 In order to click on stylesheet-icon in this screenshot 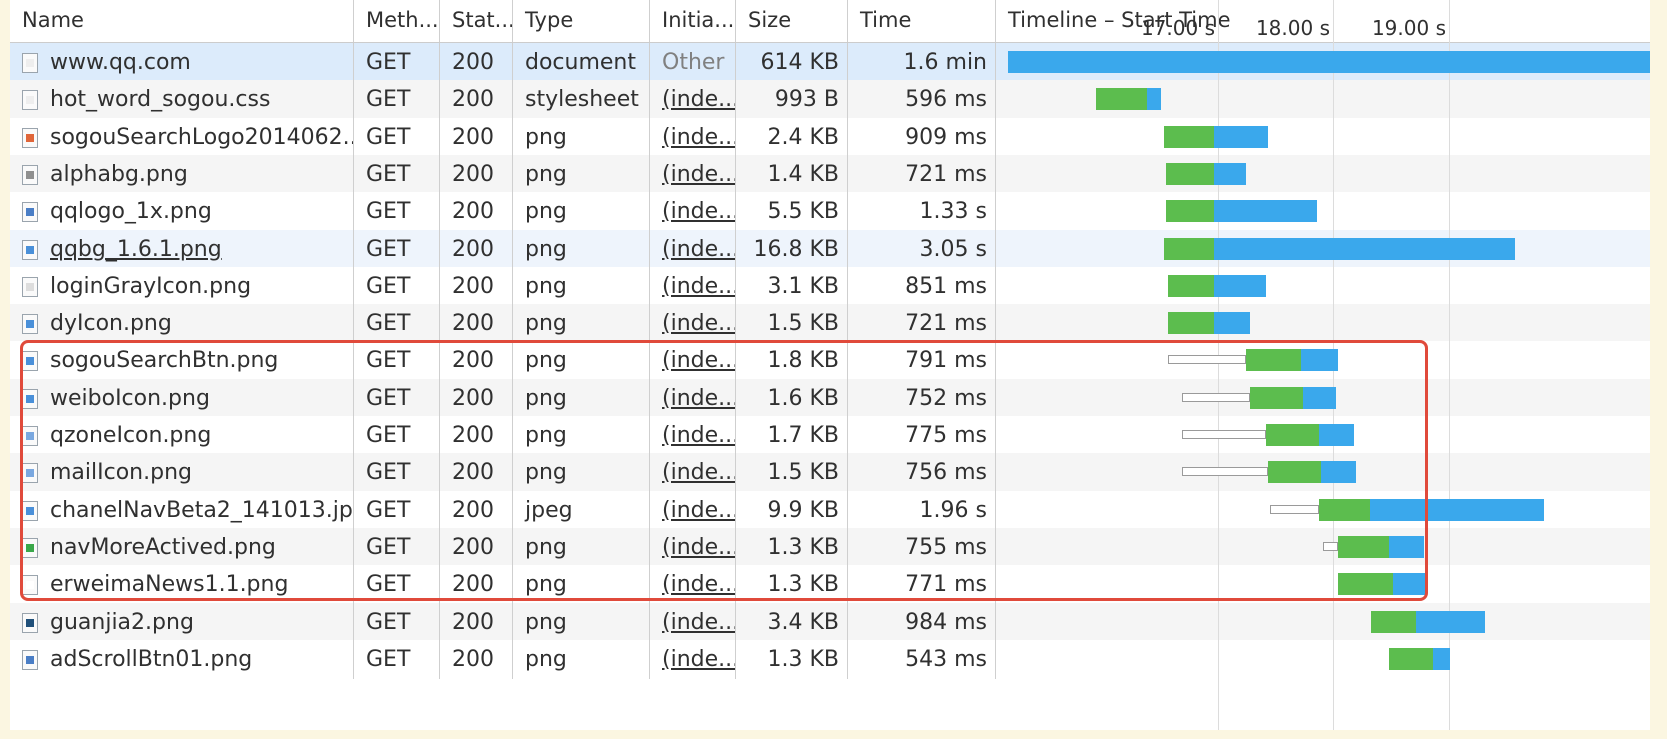, I will do `click(30, 100)`.